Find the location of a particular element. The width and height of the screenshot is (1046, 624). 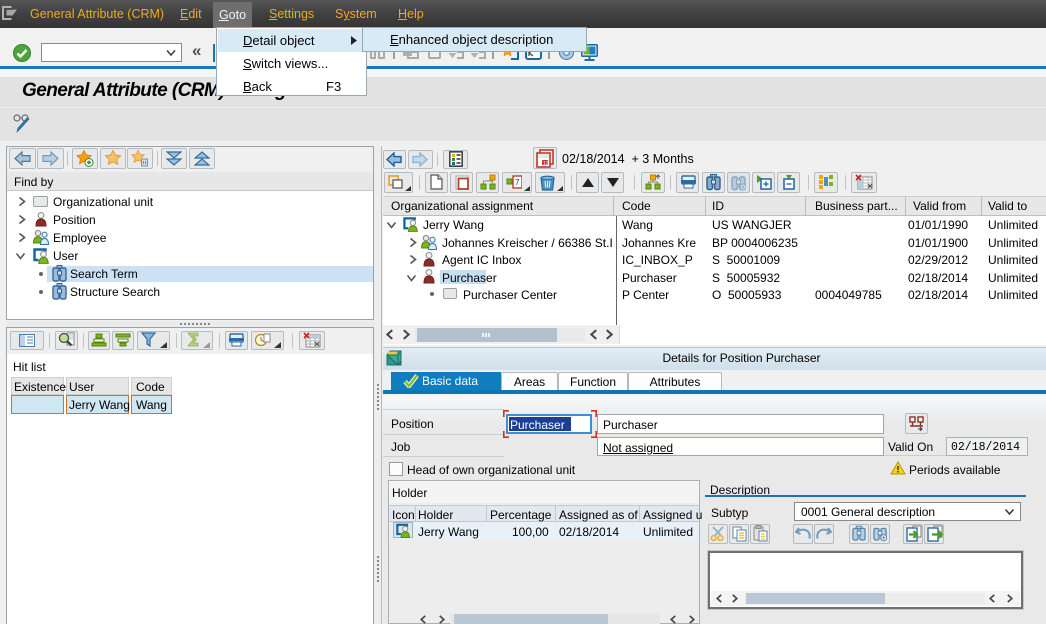

svg-text: 12 is located at coordinates (546, 164).